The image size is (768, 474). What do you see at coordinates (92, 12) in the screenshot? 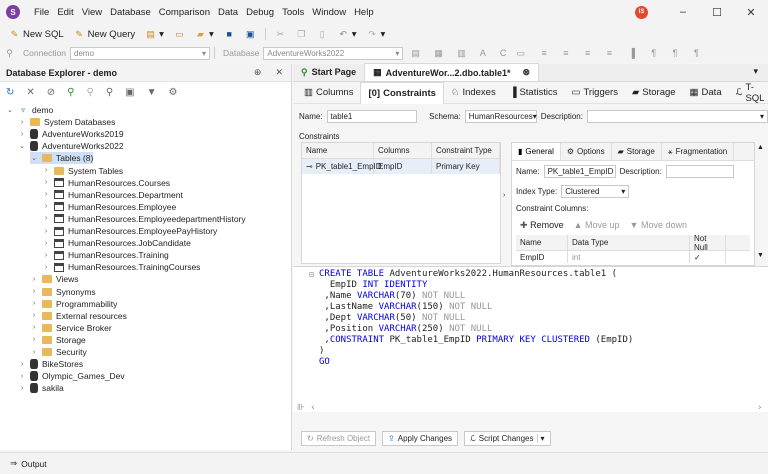
I see `menu-view: View` at bounding box center [92, 12].